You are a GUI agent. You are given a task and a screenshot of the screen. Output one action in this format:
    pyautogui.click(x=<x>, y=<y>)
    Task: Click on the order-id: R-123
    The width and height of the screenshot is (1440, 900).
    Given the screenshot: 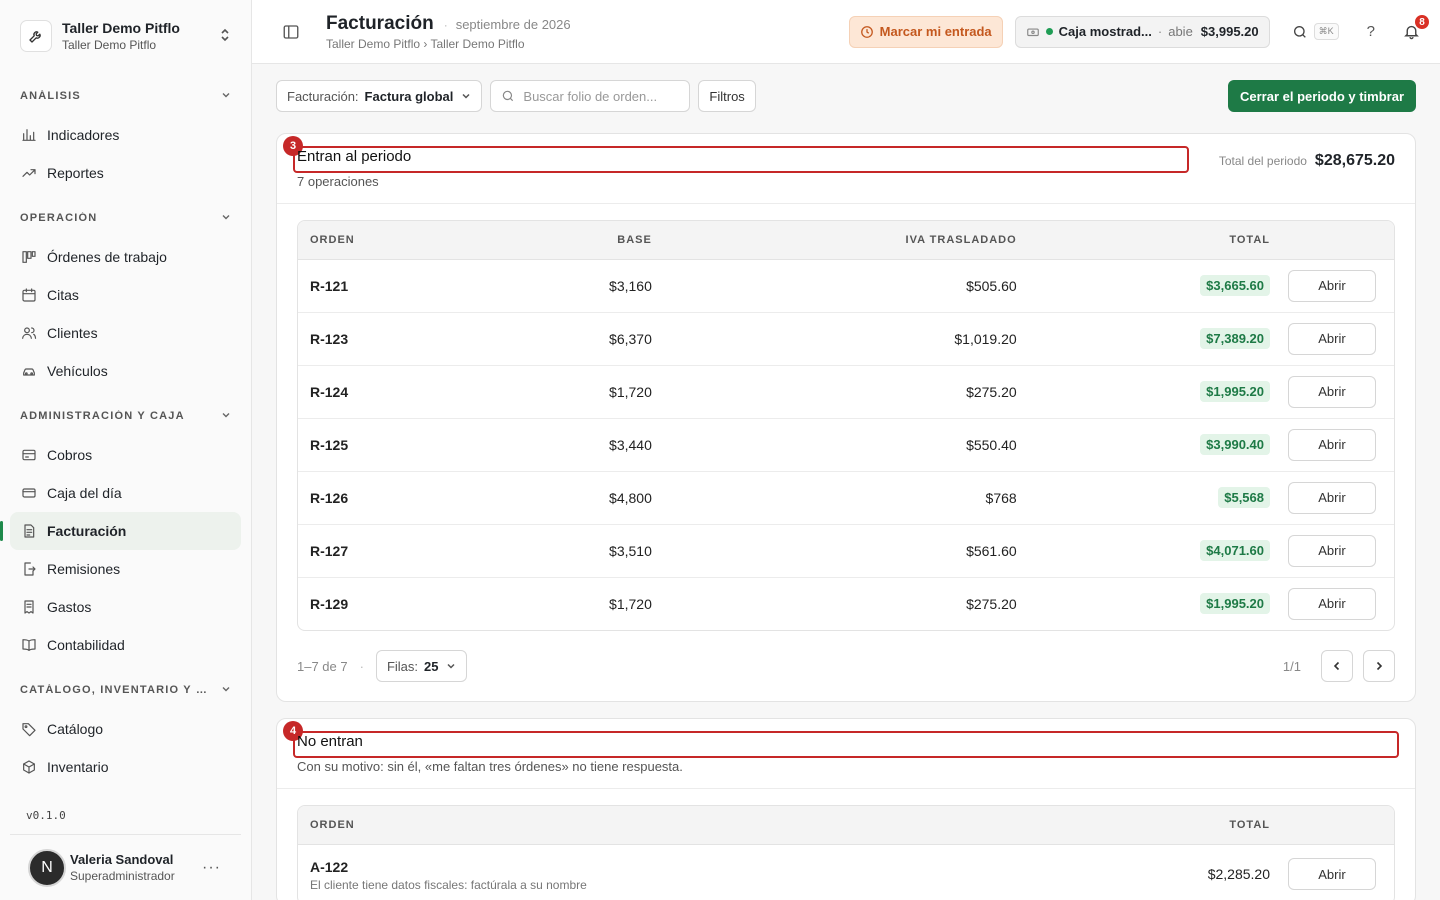 What is the action you would take?
    pyautogui.click(x=391, y=339)
    